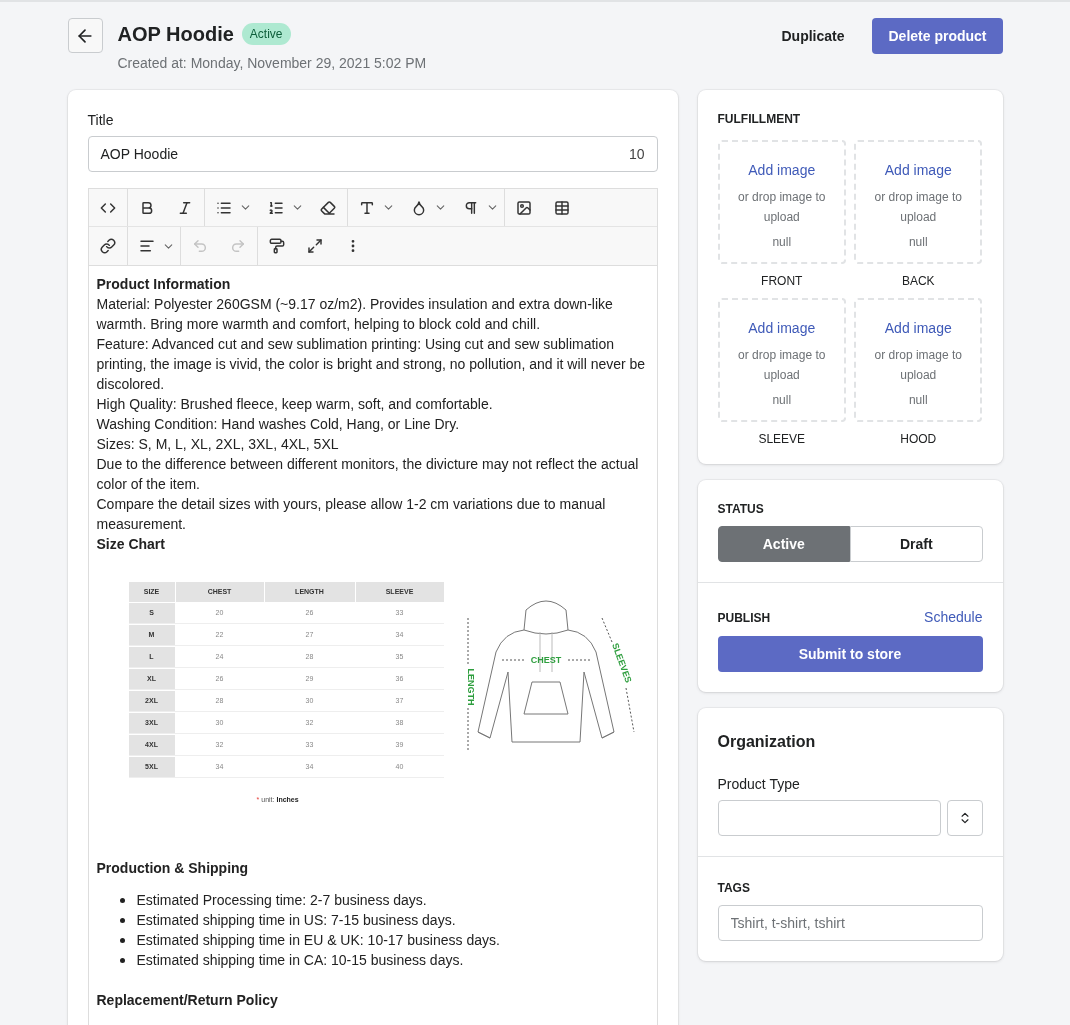 This screenshot has width=1070, height=1025. Describe the element at coordinates (744, 618) in the screenshot. I see `publish-heading: PUBLISH` at that location.